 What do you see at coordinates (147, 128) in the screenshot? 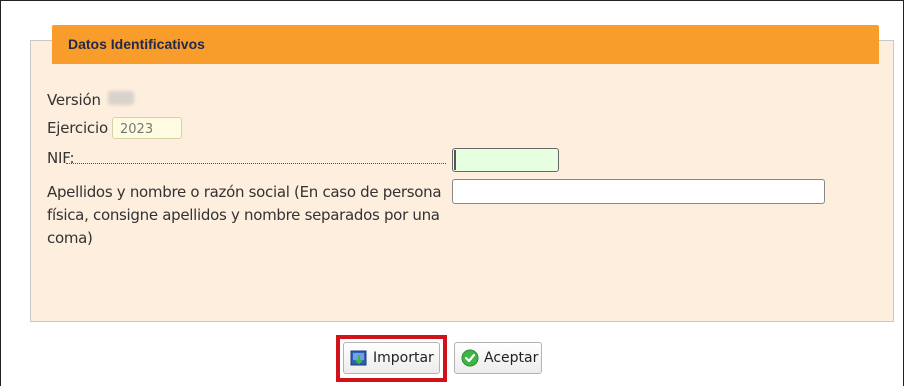
I see `ejercicio-value: 2023` at bounding box center [147, 128].